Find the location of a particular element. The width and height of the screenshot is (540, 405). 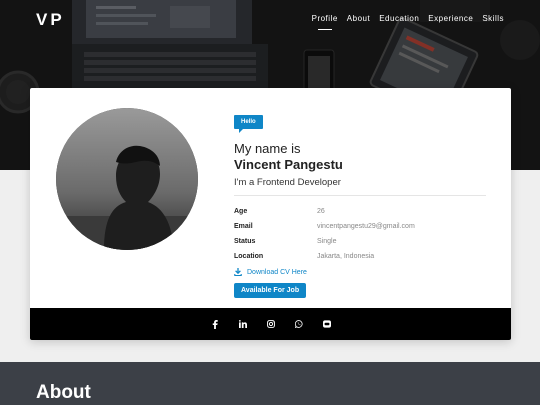

detail-row-email: Email vincentpangestu29@gmail.com is located at coordinates (360, 226).